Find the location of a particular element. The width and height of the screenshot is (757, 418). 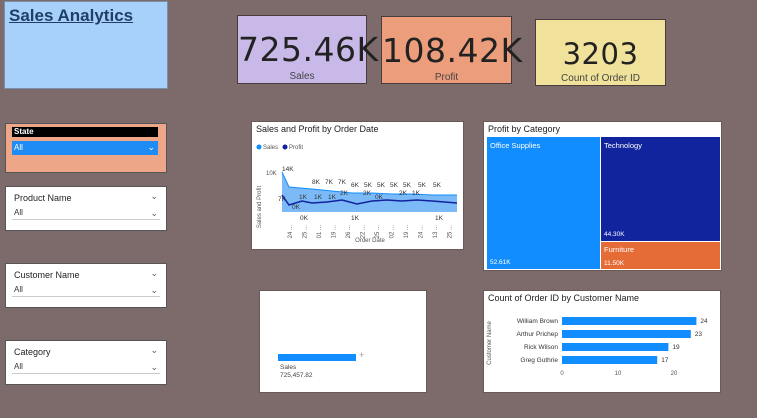

bar-value-label: 19 is located at coordinates (676, 347).